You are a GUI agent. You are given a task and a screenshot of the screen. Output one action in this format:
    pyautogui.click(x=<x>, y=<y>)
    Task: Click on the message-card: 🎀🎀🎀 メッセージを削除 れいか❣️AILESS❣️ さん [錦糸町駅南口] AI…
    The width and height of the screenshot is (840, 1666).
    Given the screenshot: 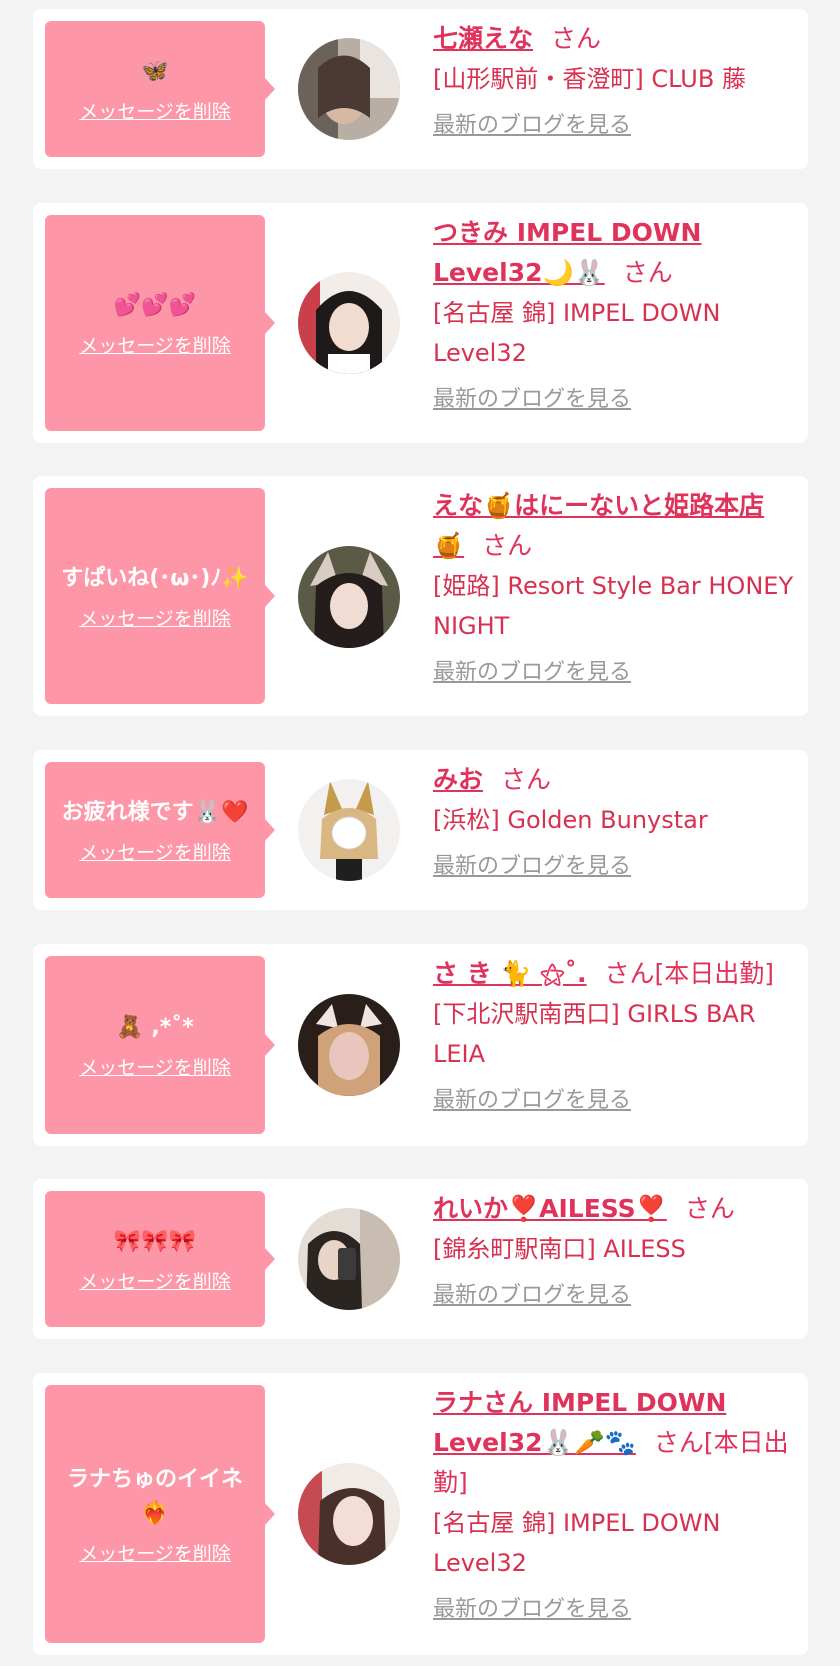 What is the action you would take?
    pyautogui.click(x=420, y=1259)
    